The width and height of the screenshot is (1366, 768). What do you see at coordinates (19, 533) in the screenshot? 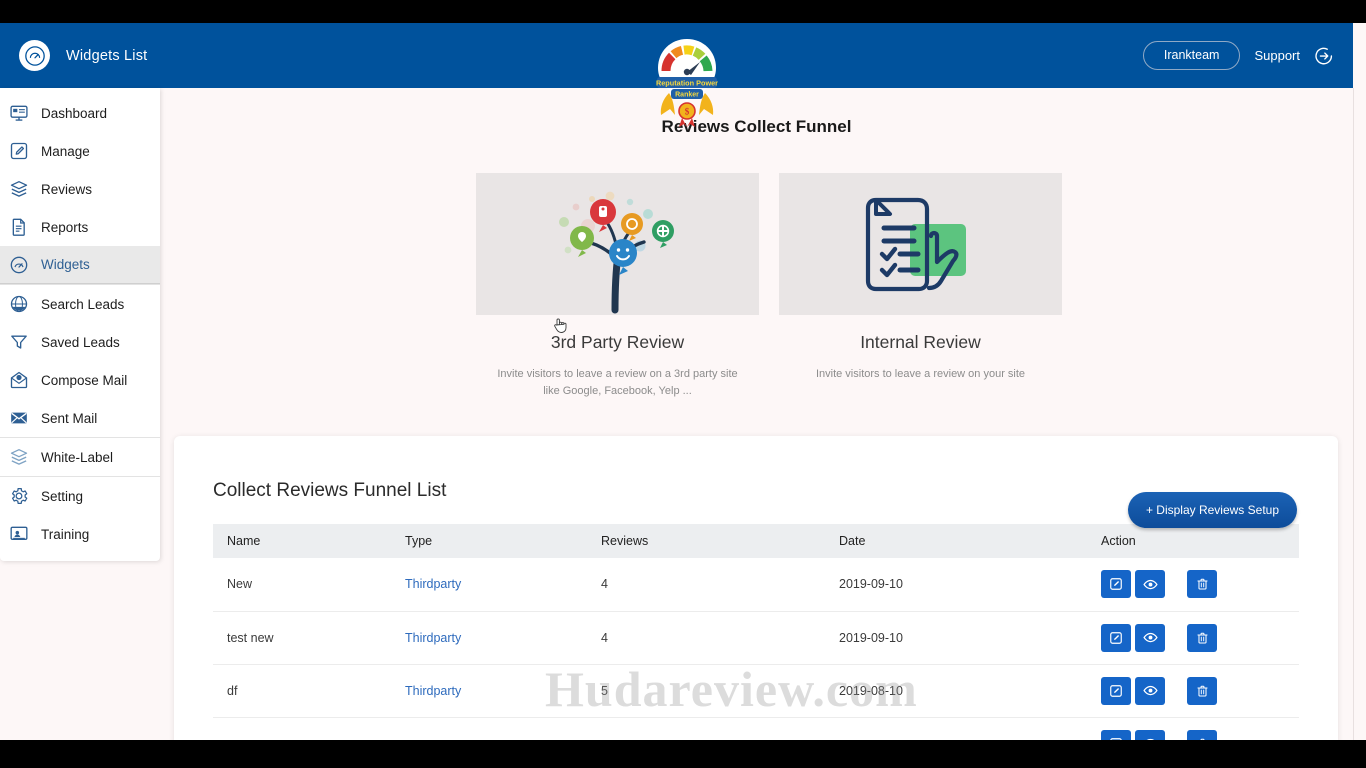
I see `training-icon` at bounding box center [19, 533].